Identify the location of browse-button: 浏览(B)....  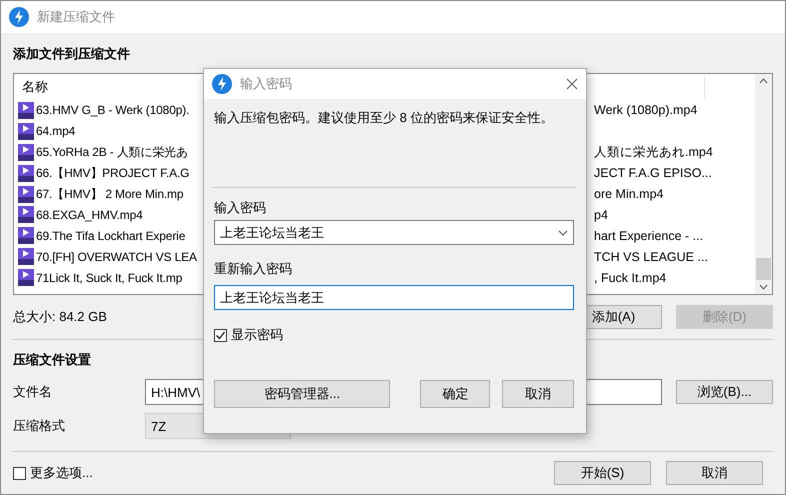
(724, 392).